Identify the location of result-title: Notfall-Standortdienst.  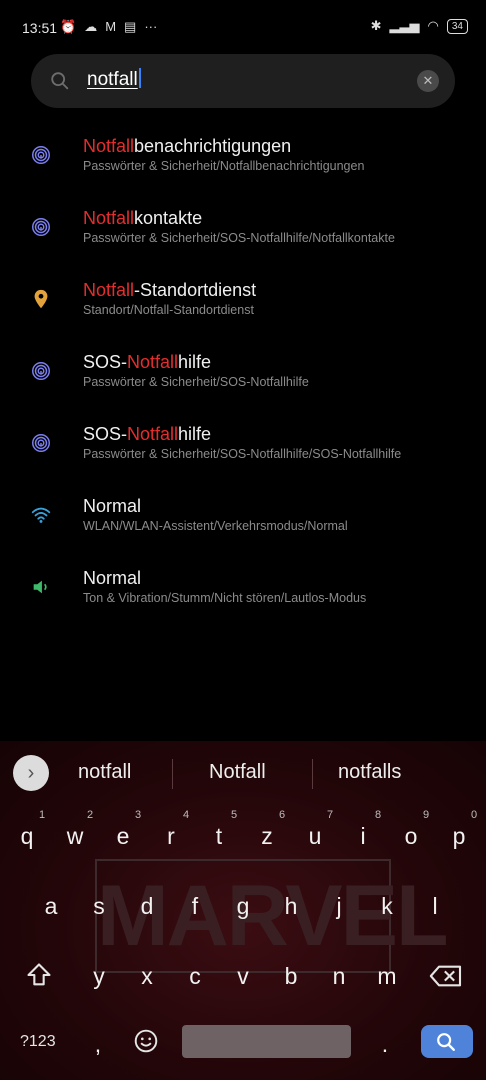
(170, 290).